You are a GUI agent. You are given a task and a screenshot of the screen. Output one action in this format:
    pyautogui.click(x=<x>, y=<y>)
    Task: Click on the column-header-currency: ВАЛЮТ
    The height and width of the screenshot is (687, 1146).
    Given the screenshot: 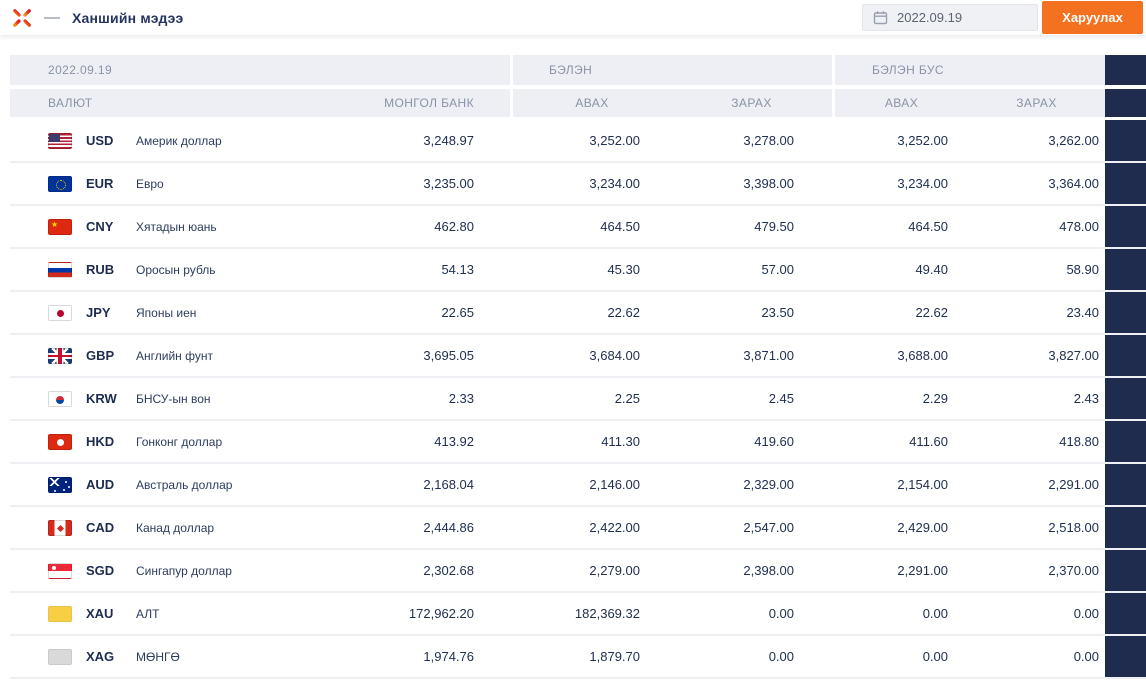 What is the action you would take?
    pyautogui.click(x=145, y=103)
    